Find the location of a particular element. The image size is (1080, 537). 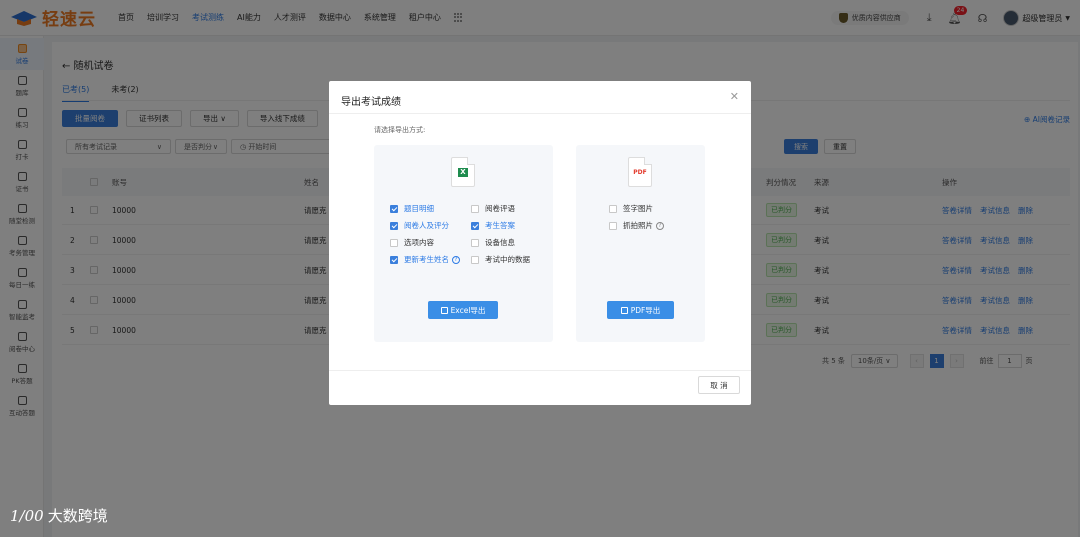

export-option-7: 考试中的数据 is located at coordinates (500, 259).